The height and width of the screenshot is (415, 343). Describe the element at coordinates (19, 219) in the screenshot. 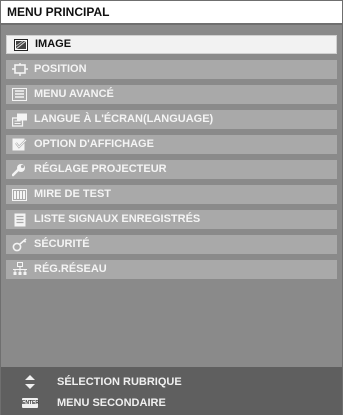

I see `signal-list-icon` at that location.